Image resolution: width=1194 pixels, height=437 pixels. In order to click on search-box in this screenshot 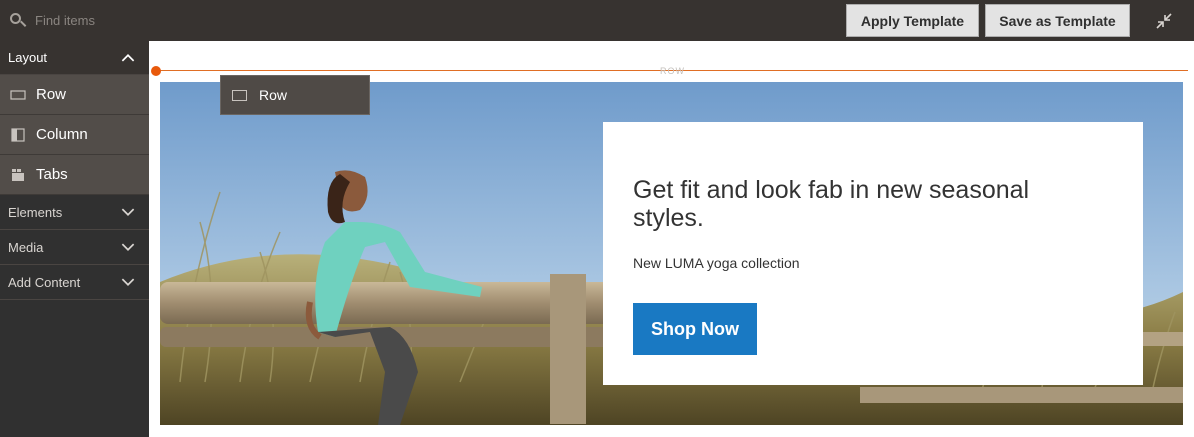, I will do `click(74, 20)`.